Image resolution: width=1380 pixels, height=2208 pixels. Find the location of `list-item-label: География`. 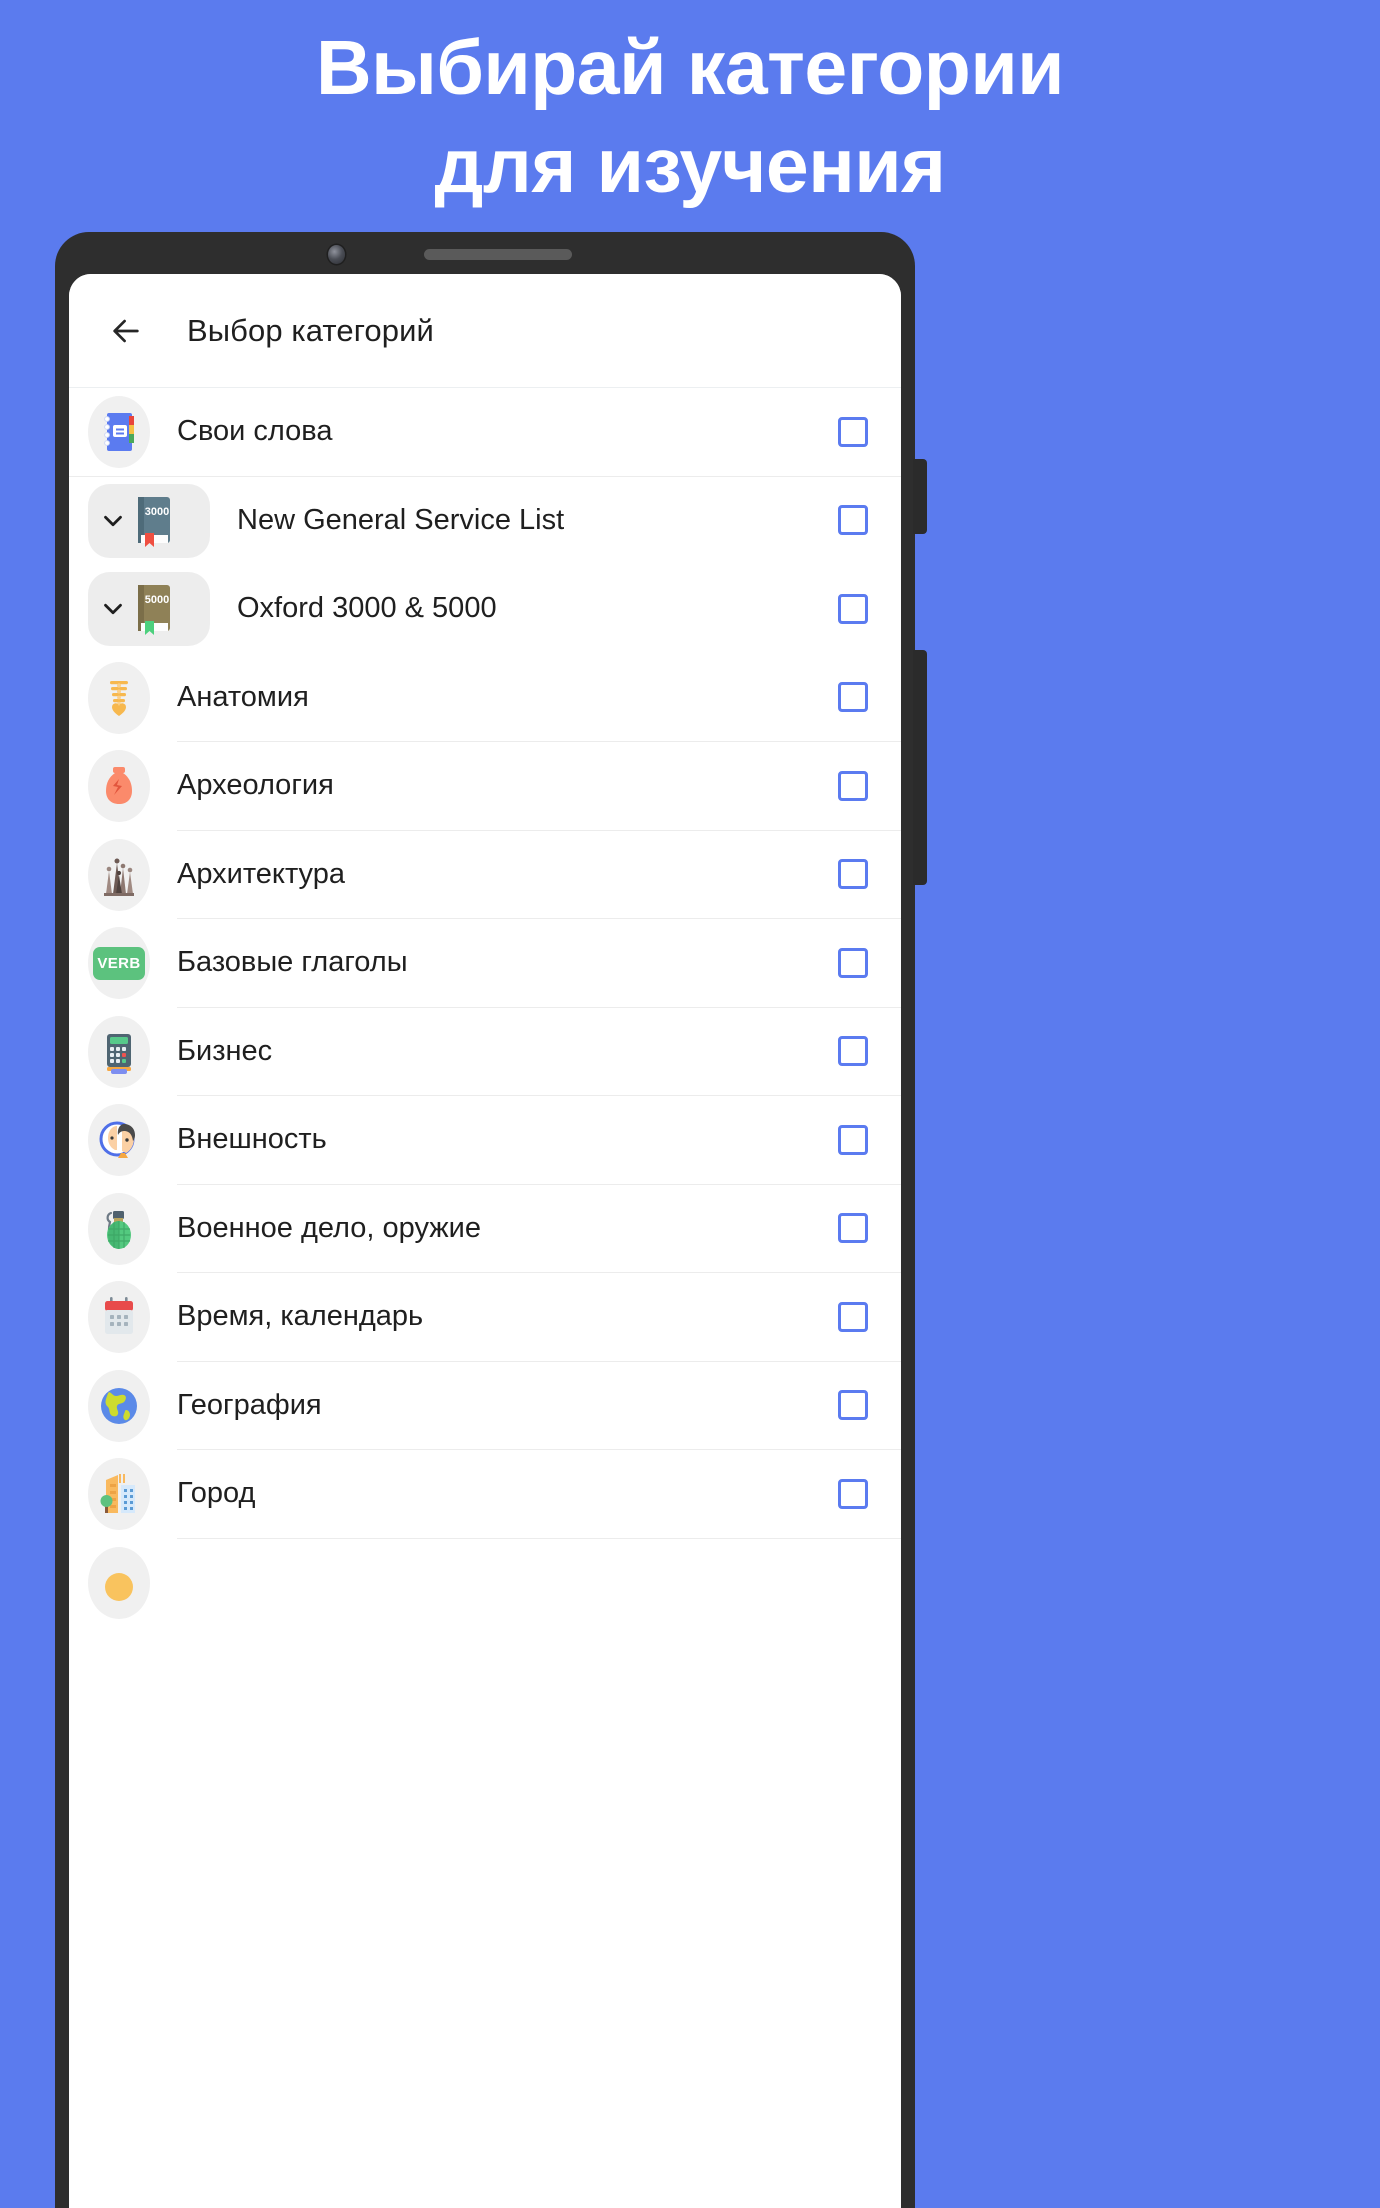

list-item-label: География is located at coordinates (249, 1404).